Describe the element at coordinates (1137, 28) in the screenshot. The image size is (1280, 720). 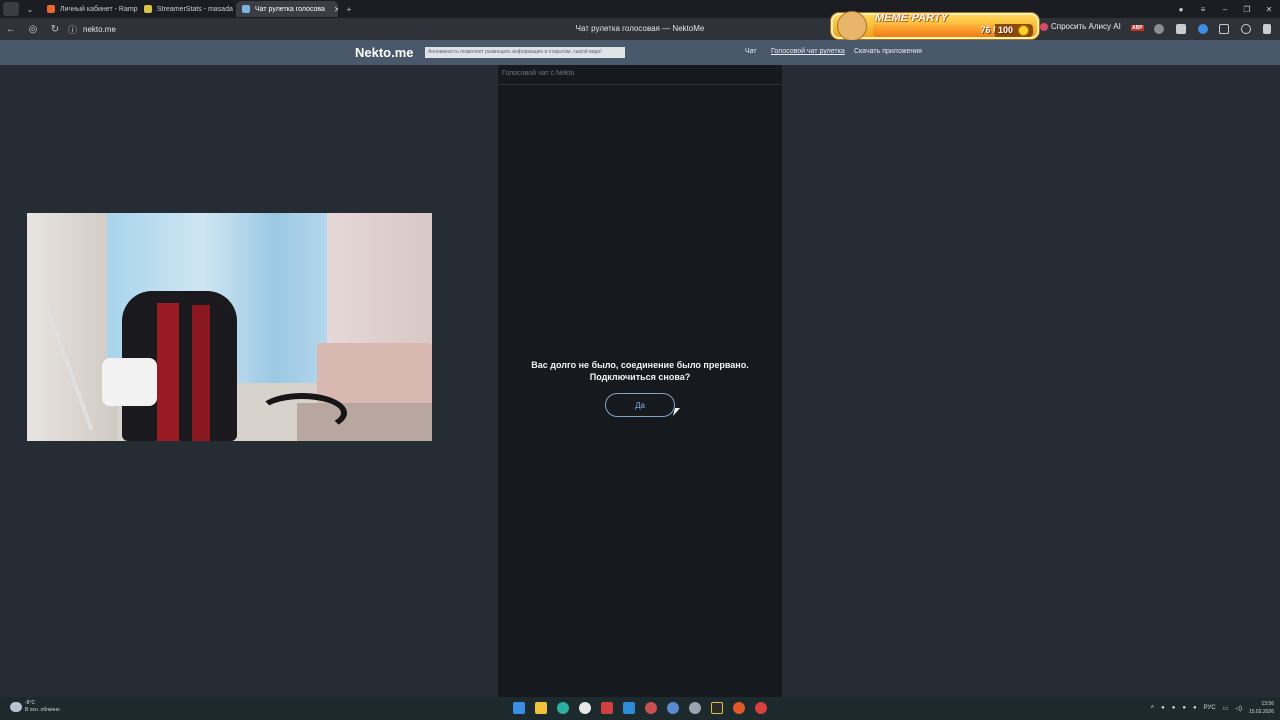
I see `adblock-icon: ABP` at that location.